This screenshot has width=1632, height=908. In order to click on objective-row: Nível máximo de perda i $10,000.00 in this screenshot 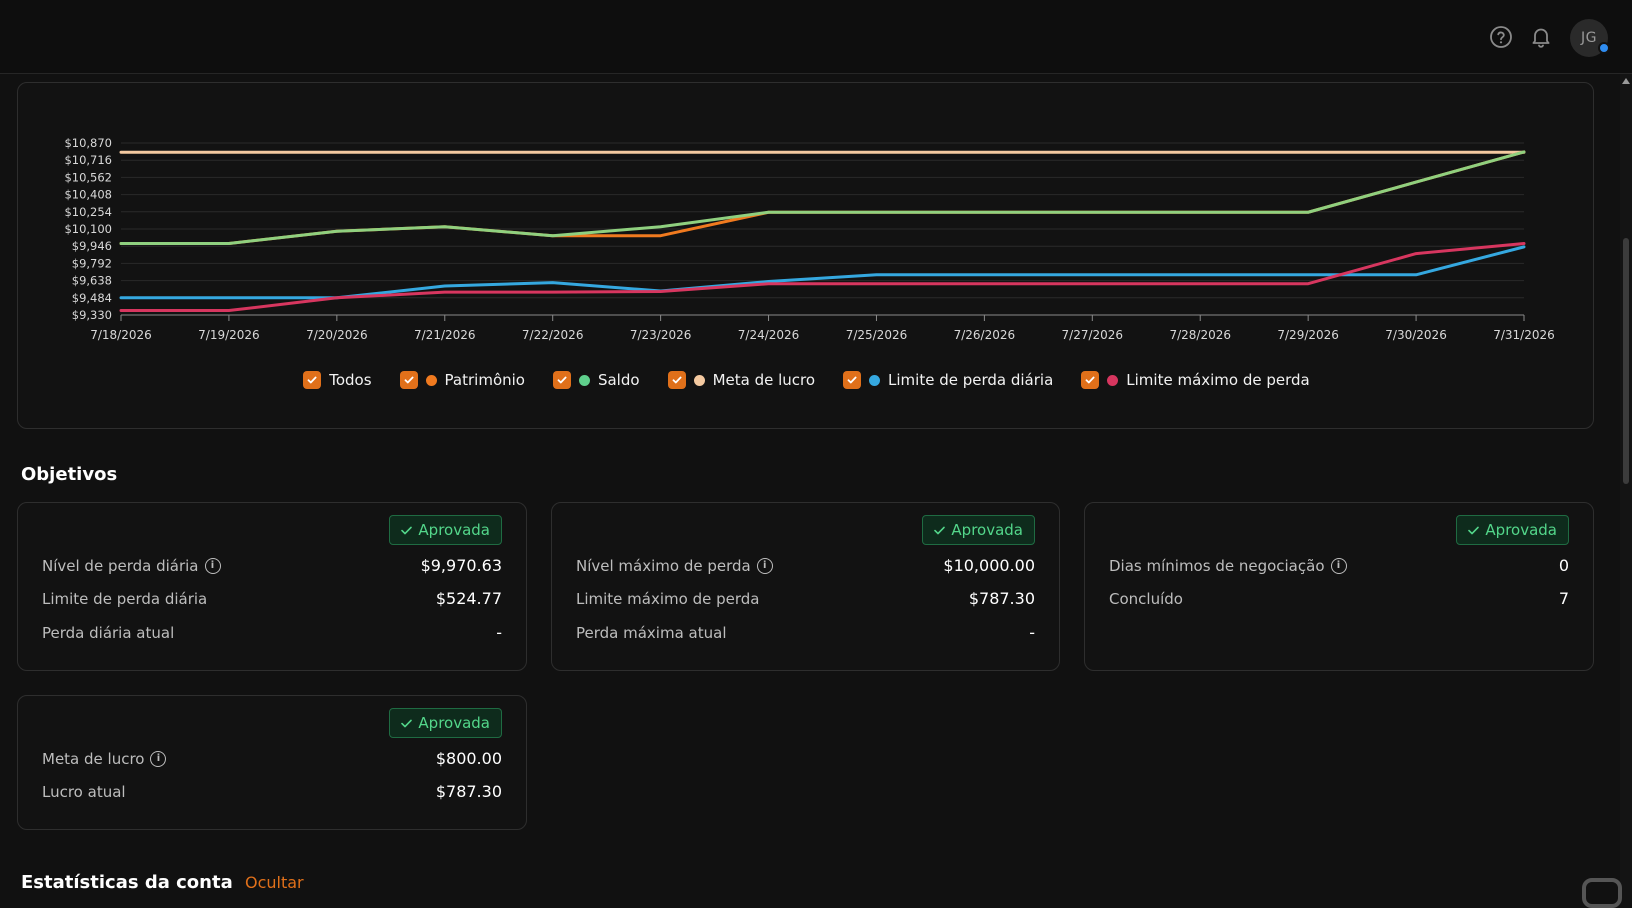, I will do `click(805, 565)`.